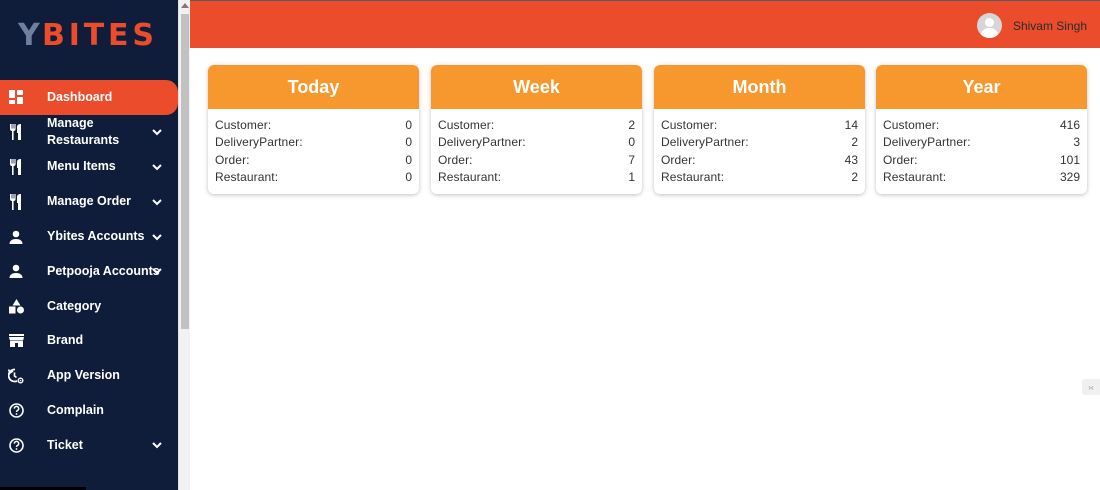 The image size is (1100, 490). Describe the element at coordinates (16, 376) in the screenshot. I see `settings-history-icon` at that location.